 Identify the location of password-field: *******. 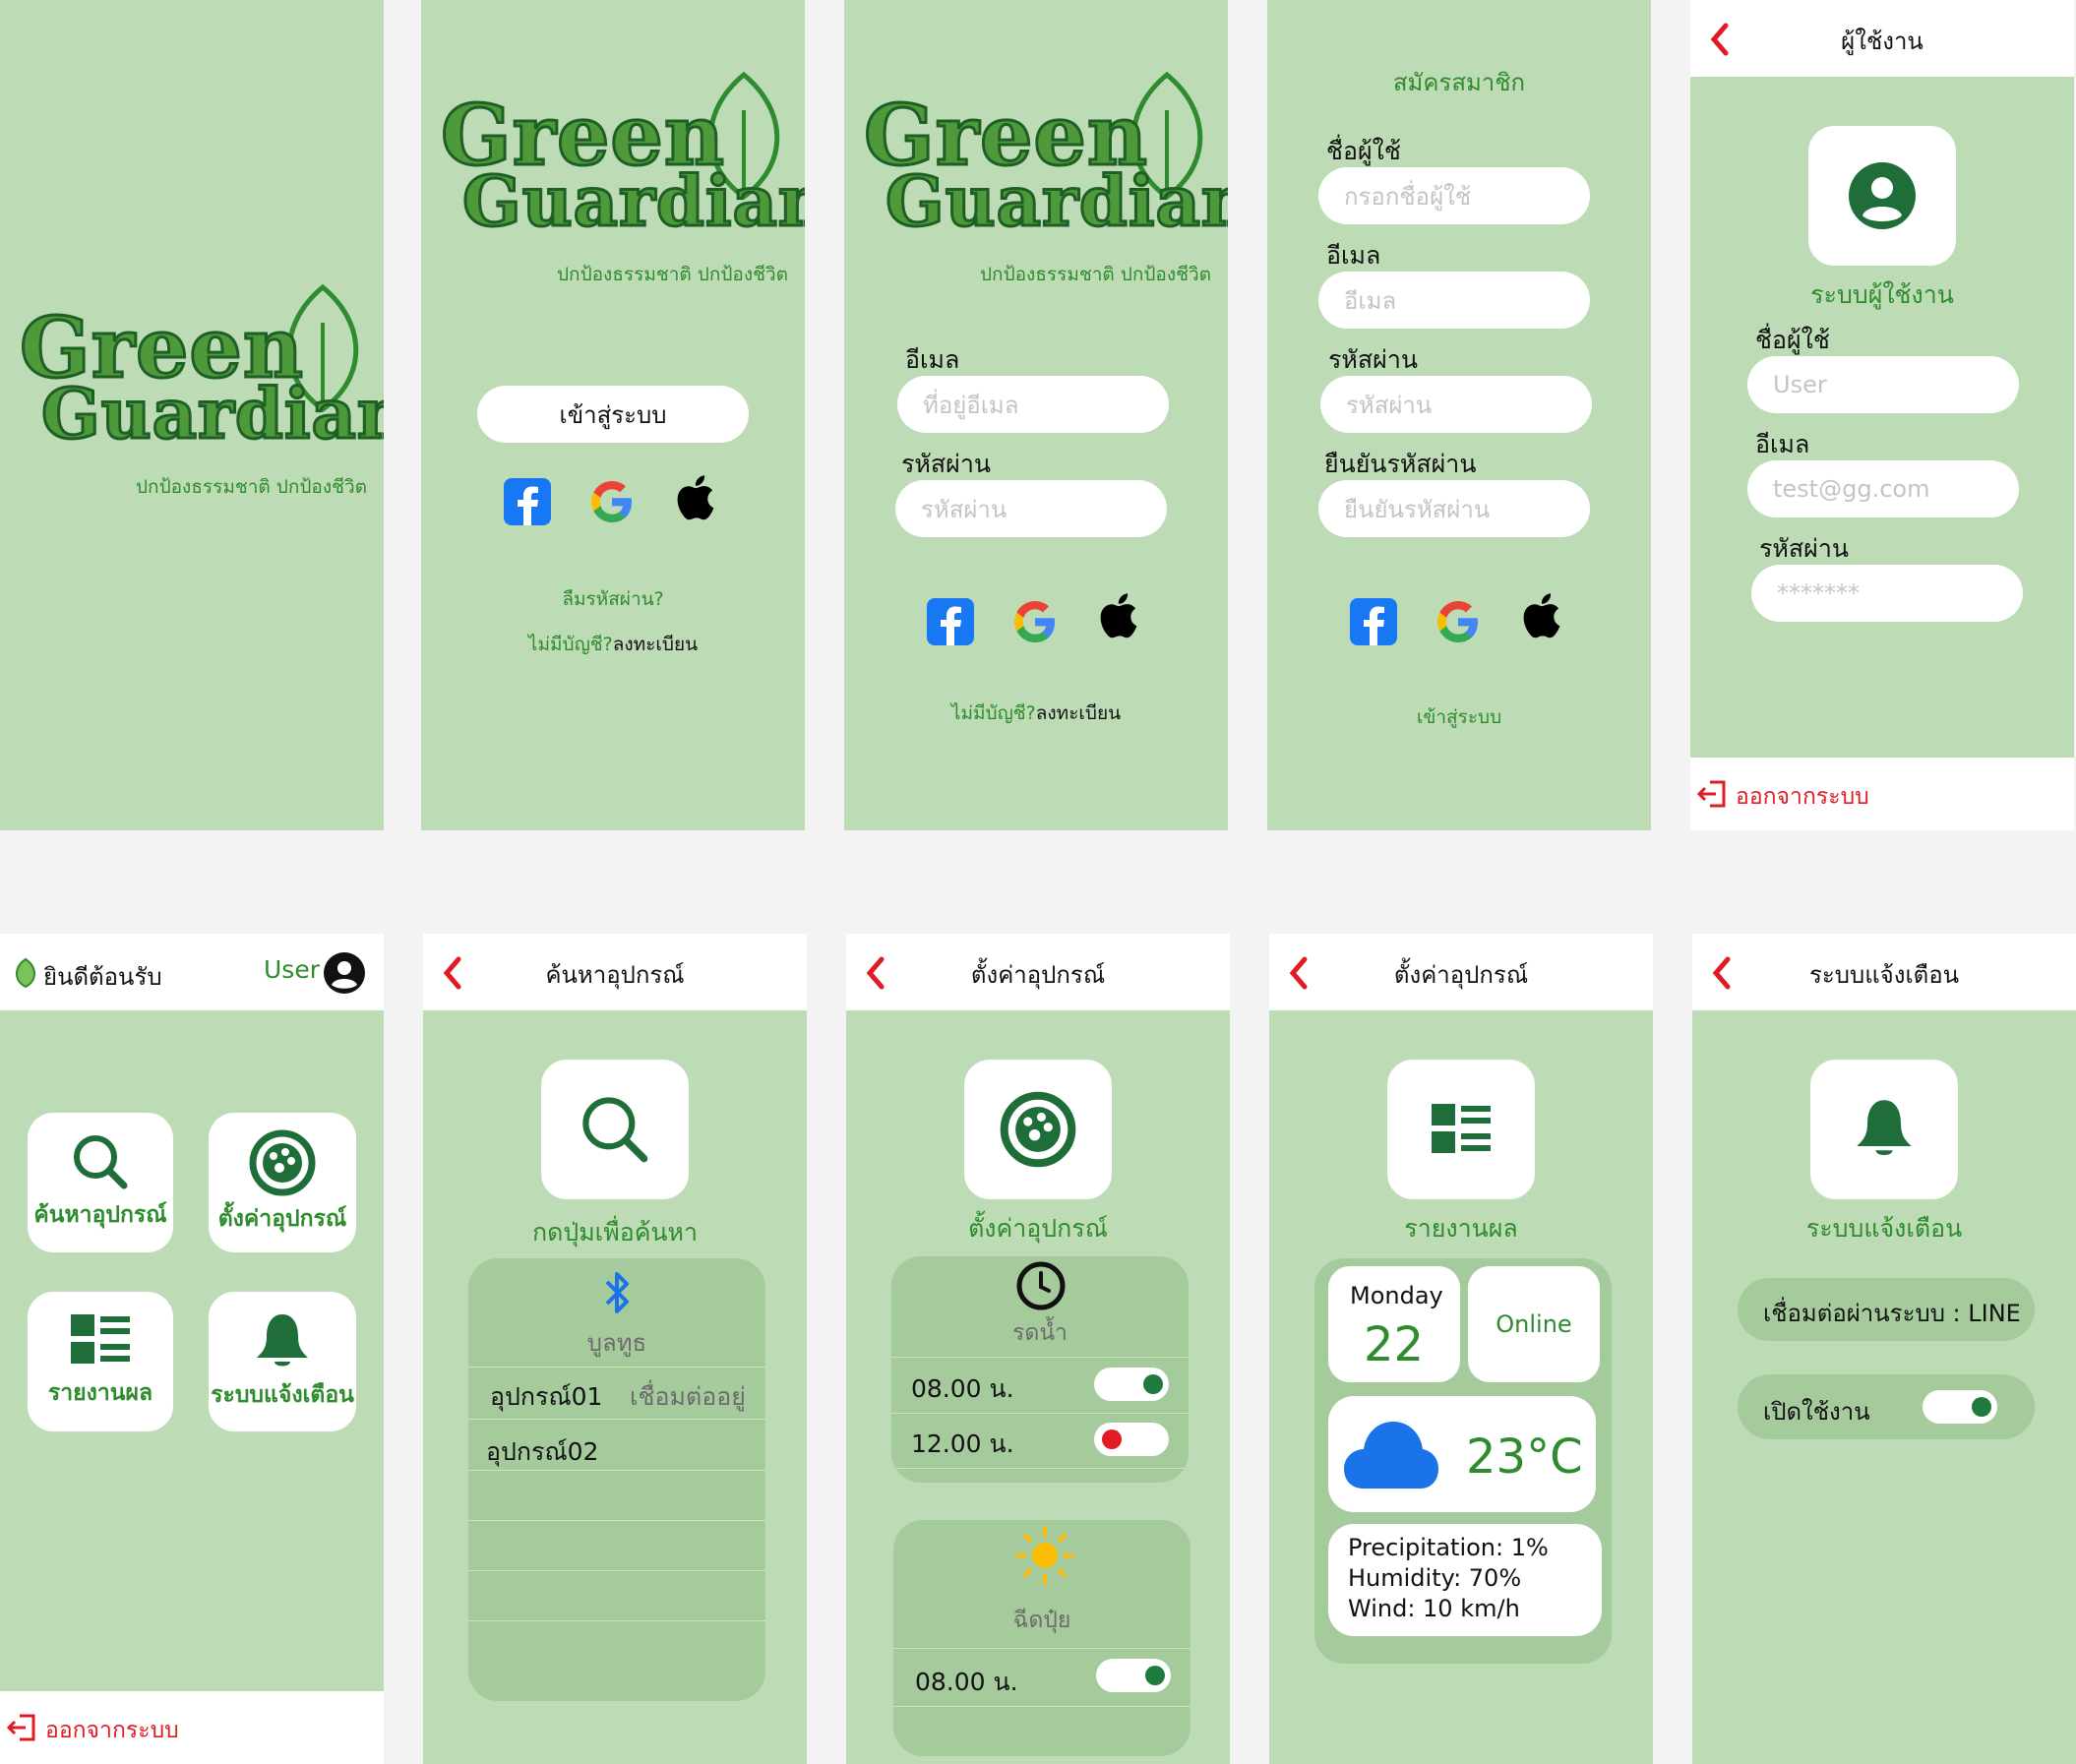
(1887, 593).